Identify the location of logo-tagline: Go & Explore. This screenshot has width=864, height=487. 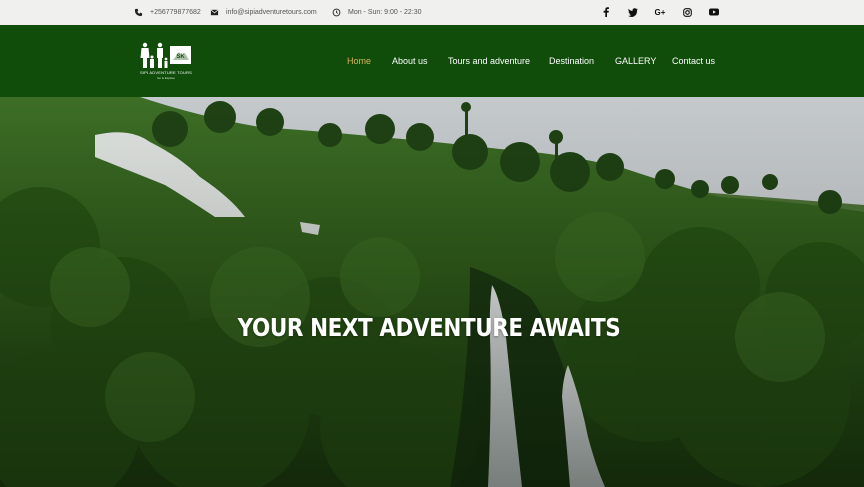
(166, 78).